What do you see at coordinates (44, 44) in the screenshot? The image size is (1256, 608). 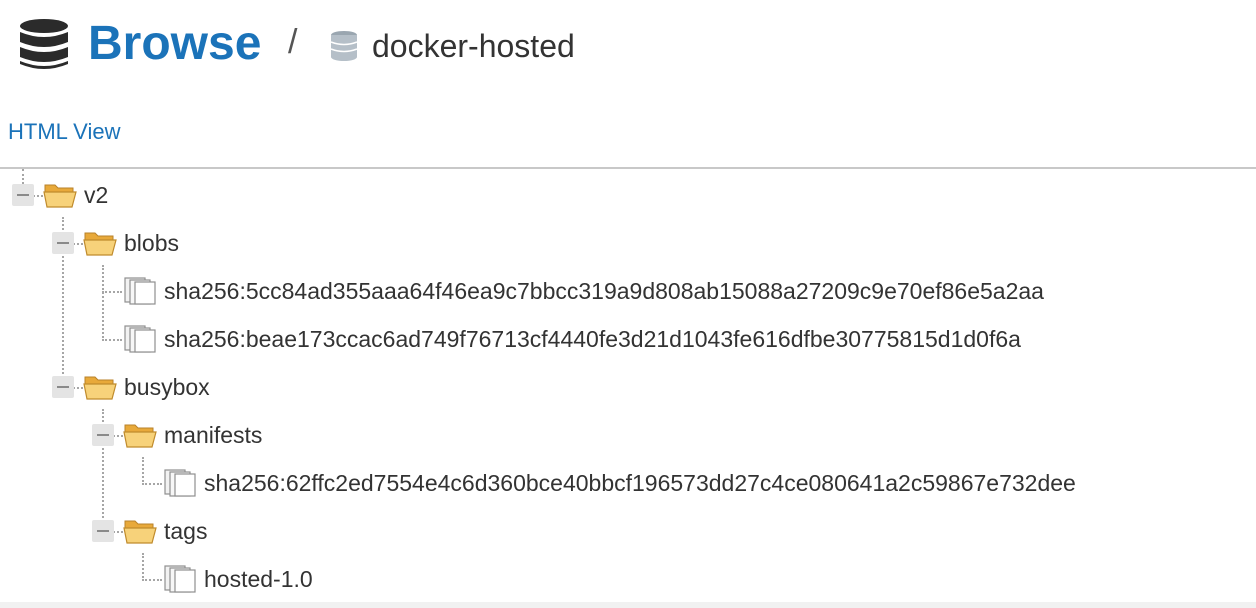 I see `database-icon` at bounding box center [44, 44].